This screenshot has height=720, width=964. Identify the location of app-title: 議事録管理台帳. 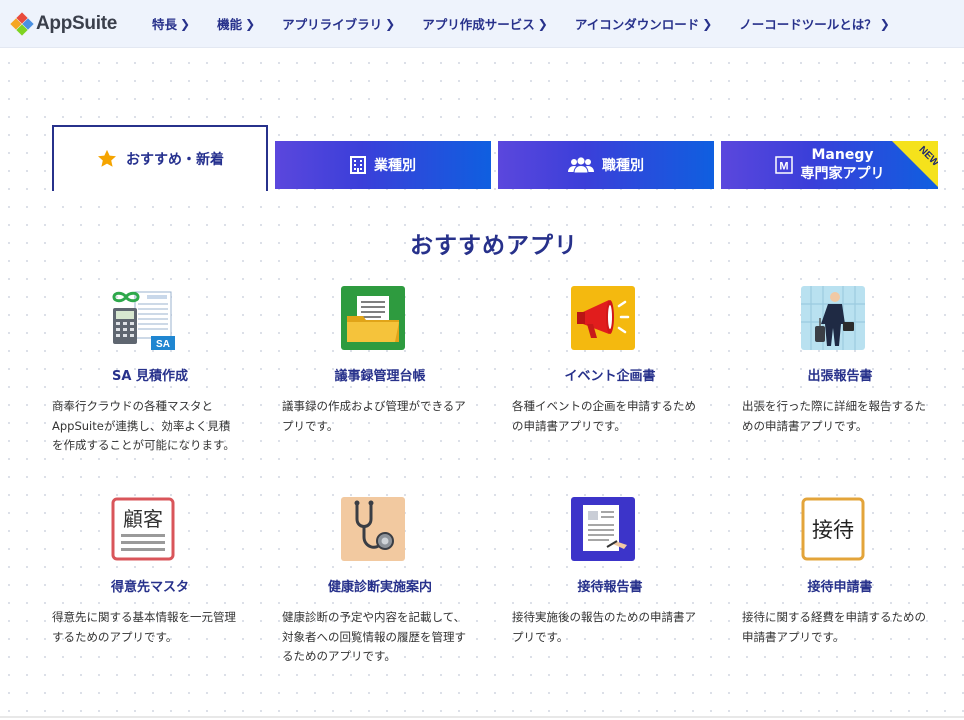
(380, 374).